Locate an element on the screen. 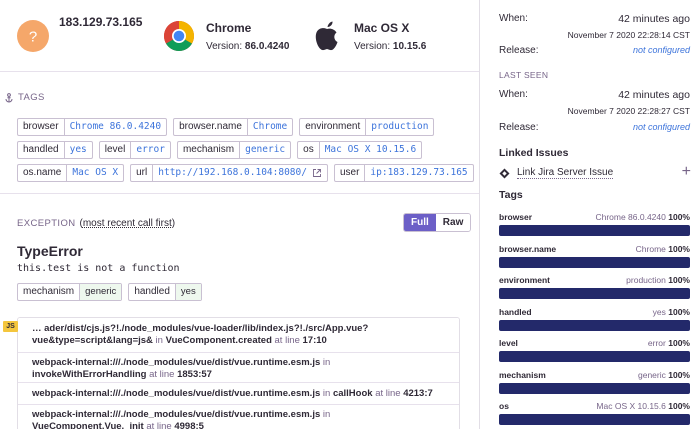 The height and width of the screenshot is (429, 700). tag-distribution-key: environment is located at coordinates (525, 280).